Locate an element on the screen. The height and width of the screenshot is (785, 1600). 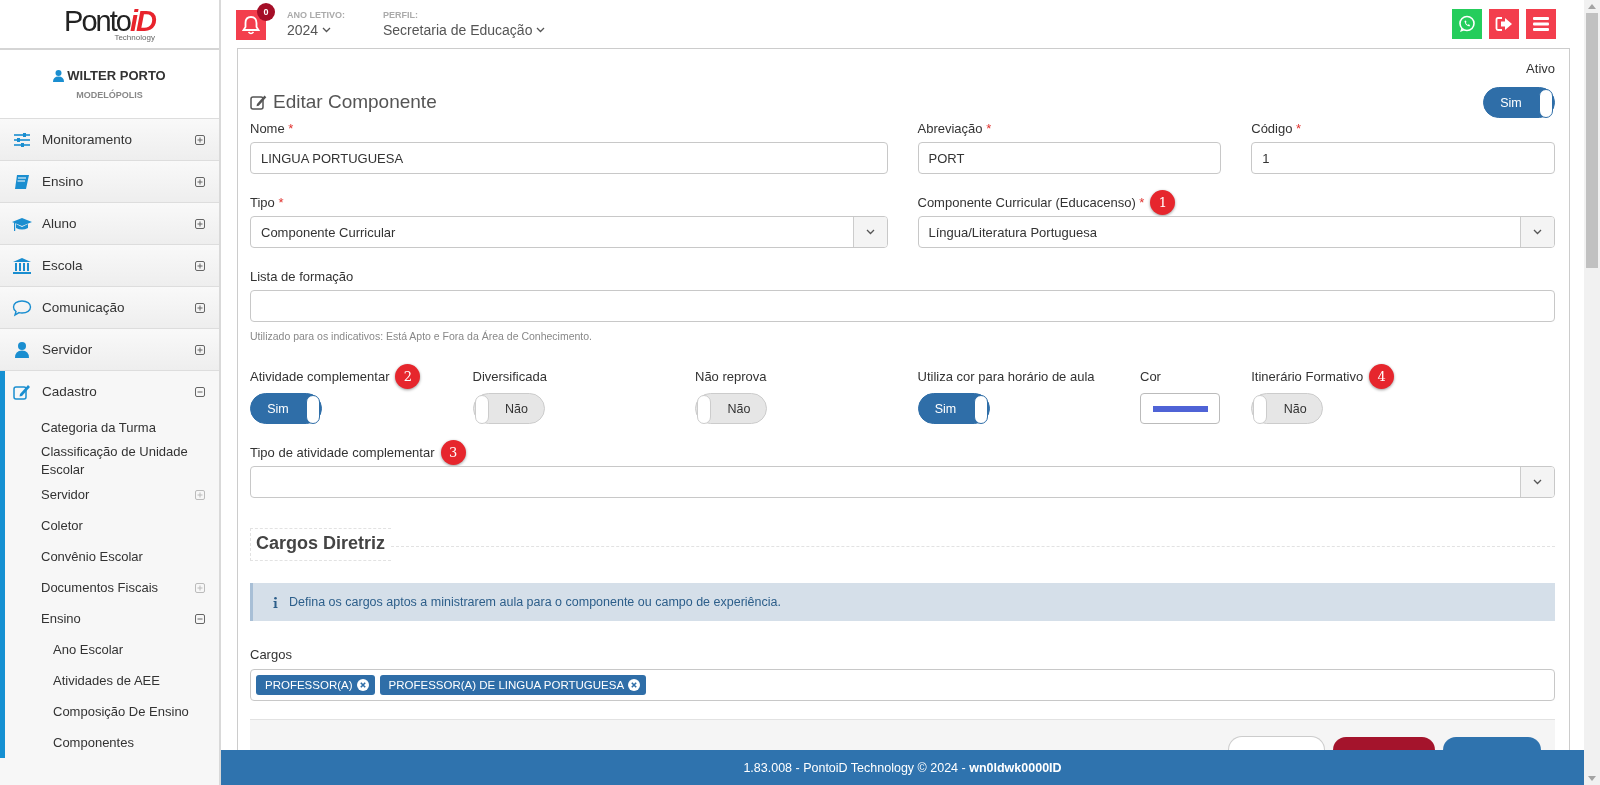
field-label: Utiliza cor para horário de aula is located at coordinates (1006, 376).